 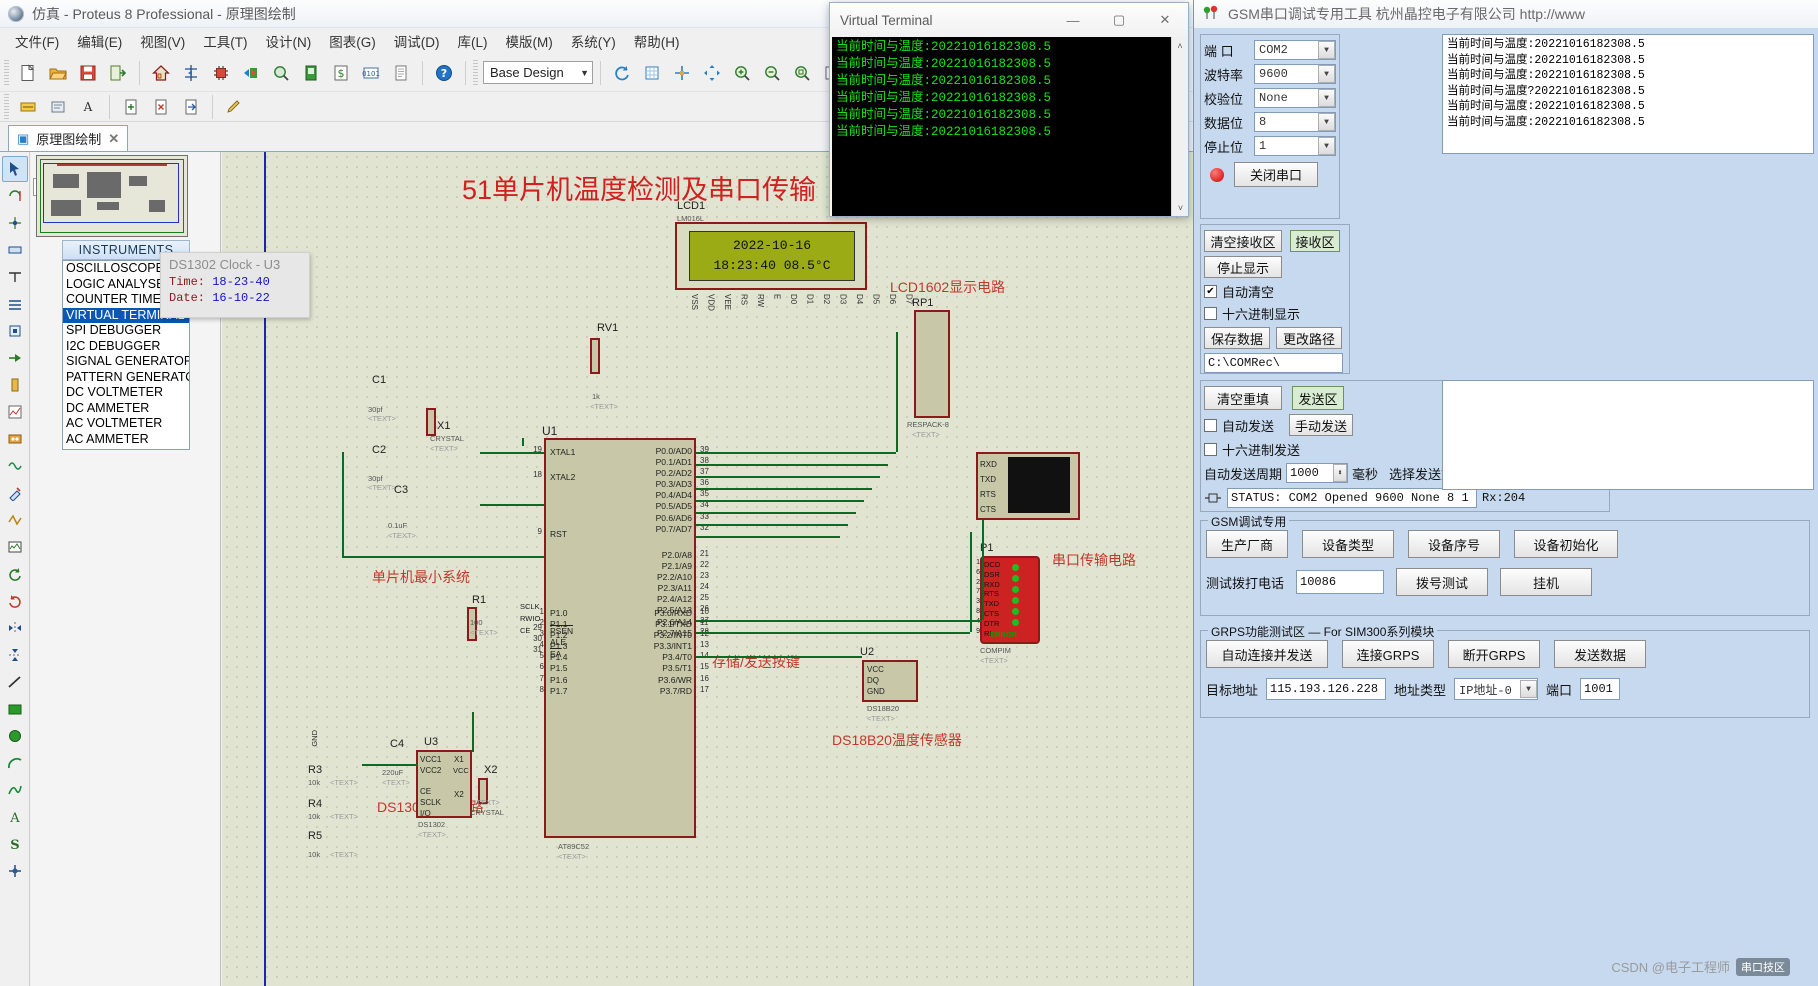 I want to click on menu-help: 帮助(H), so click(x=657, y=41).